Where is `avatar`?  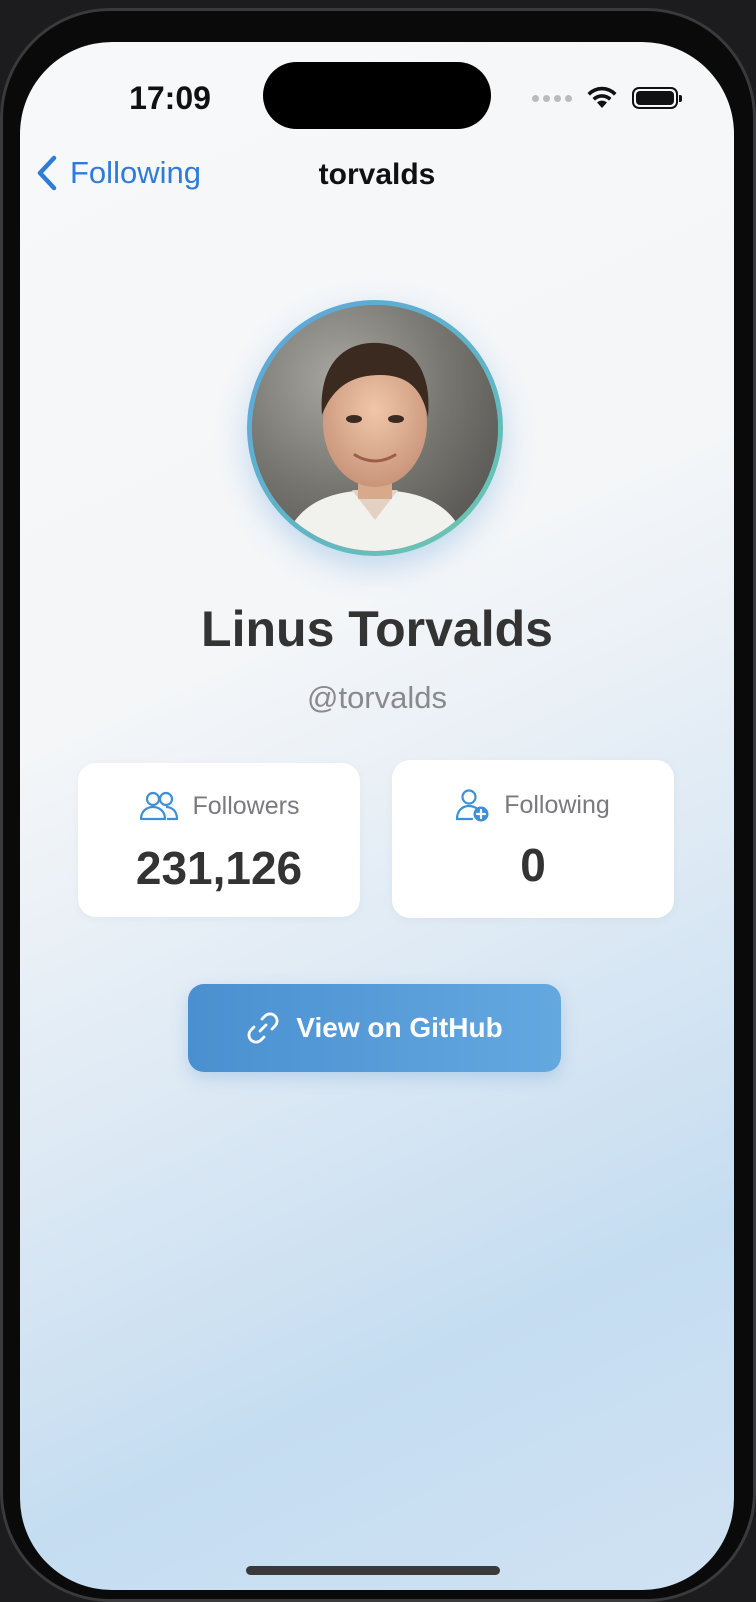 avatar is located at coordinates (375, 428).